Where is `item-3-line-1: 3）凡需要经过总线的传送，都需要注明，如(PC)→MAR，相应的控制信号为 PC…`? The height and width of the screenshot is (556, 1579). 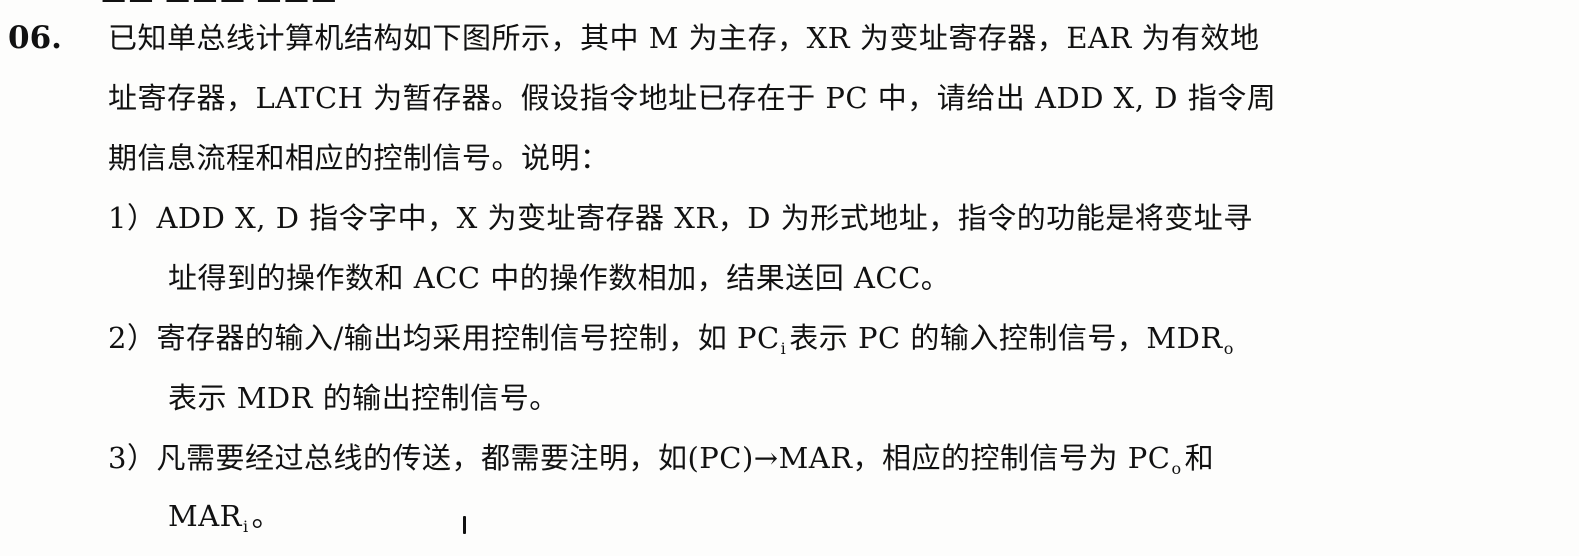 item-3-line-1: 3）凡需要经过总线的传送，都需要注明，如(PC)→MAR，相应的控制信号为 PC… is located at coordinates (661, 463).